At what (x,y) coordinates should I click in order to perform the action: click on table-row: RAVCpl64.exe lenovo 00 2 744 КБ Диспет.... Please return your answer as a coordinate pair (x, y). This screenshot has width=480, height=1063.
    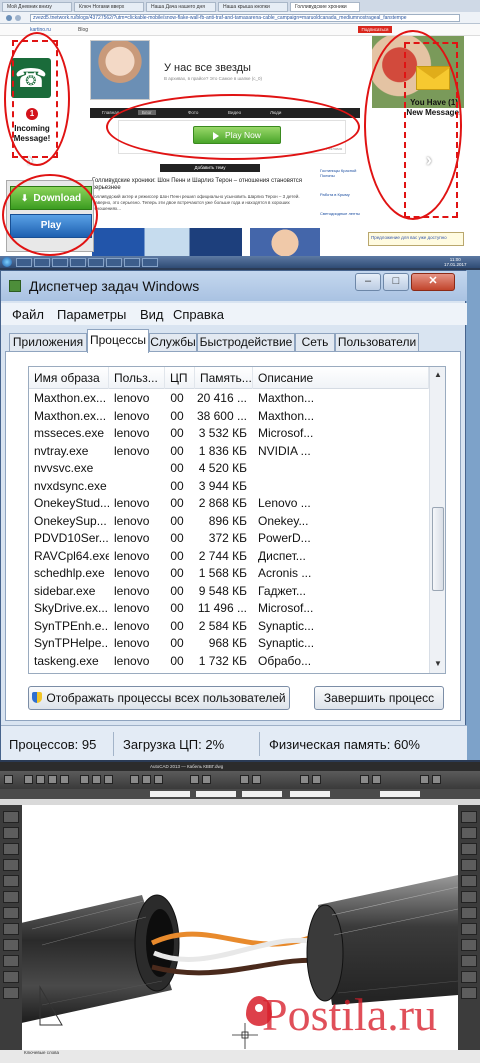
    Looking at the image, I should click on (229, 557).